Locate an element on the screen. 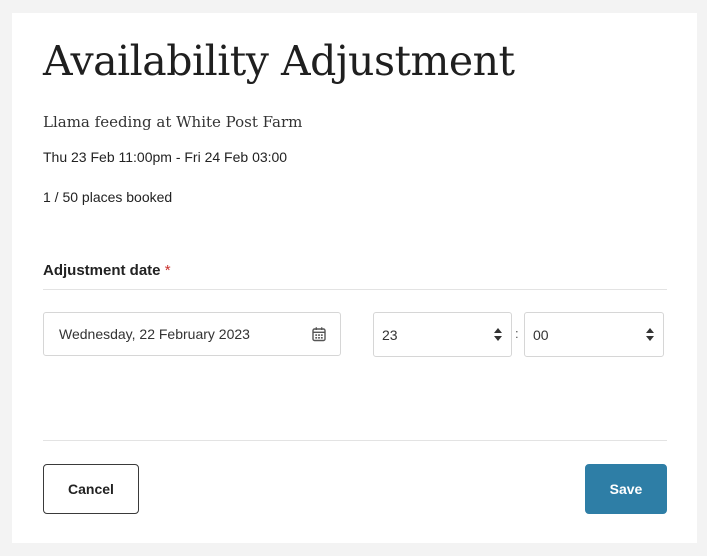 The width and height of the screenshot is (707, 556). cancel-button: Cancel is located at coordinates (91, 489).